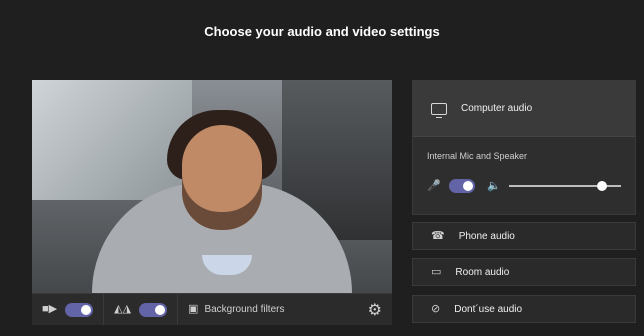 This screenshot has width=644, height=336. What do you see at coordinates (497, 108) in the screenshot?
I see `computer-audio-label: Computer audio` at bounding box center [497, 108].